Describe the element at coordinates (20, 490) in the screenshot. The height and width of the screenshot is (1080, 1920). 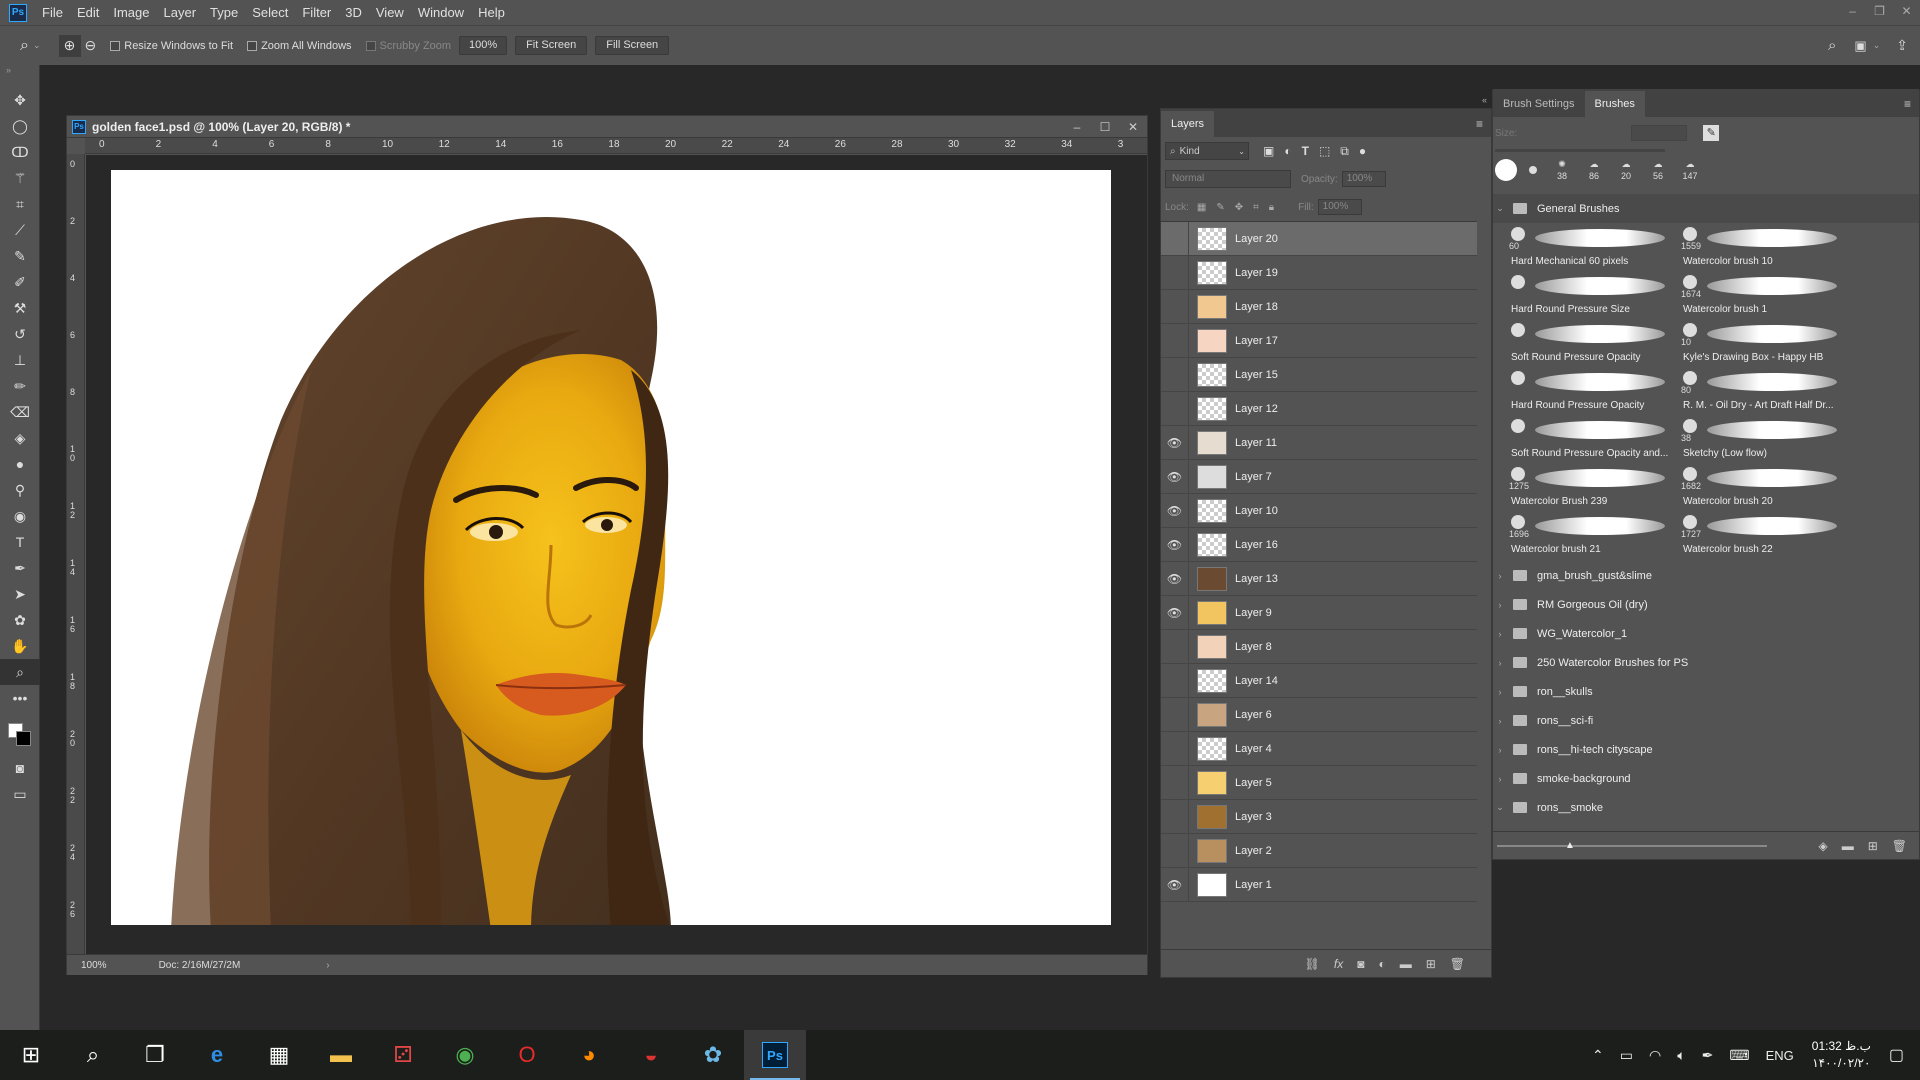
I see `dodge-tool-icon: ⚲` at that location.